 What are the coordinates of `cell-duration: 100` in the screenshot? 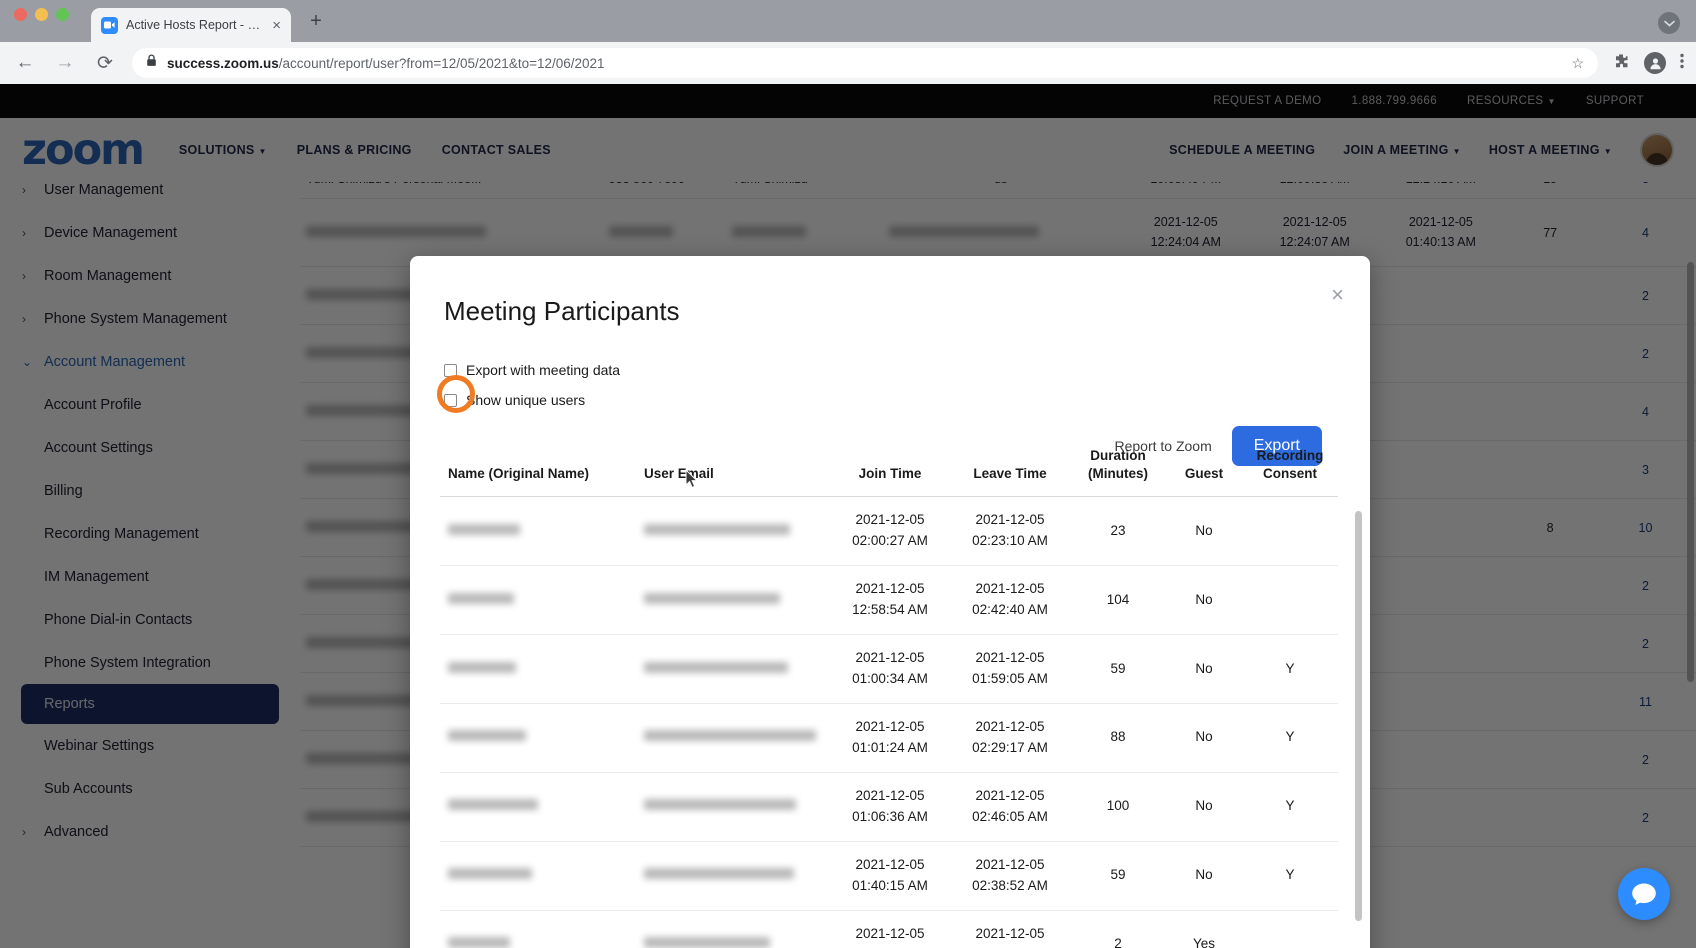 It's located at (1118, 807).